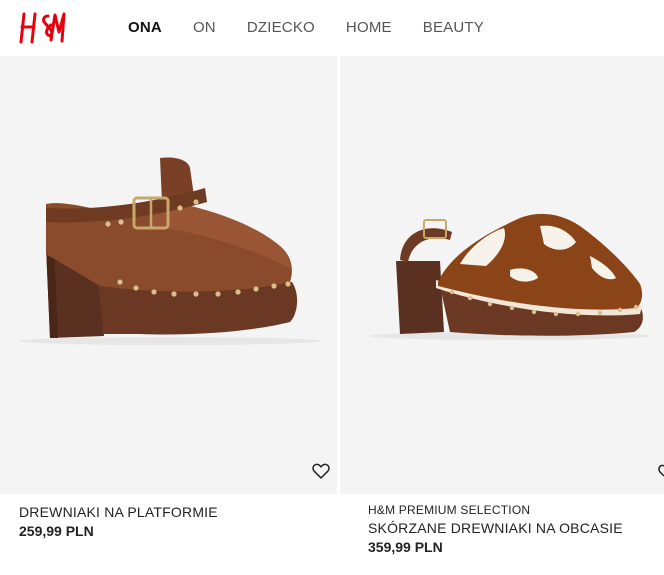  I want to click on nav-item-beauty: BEAUTY, so click(453, 27).